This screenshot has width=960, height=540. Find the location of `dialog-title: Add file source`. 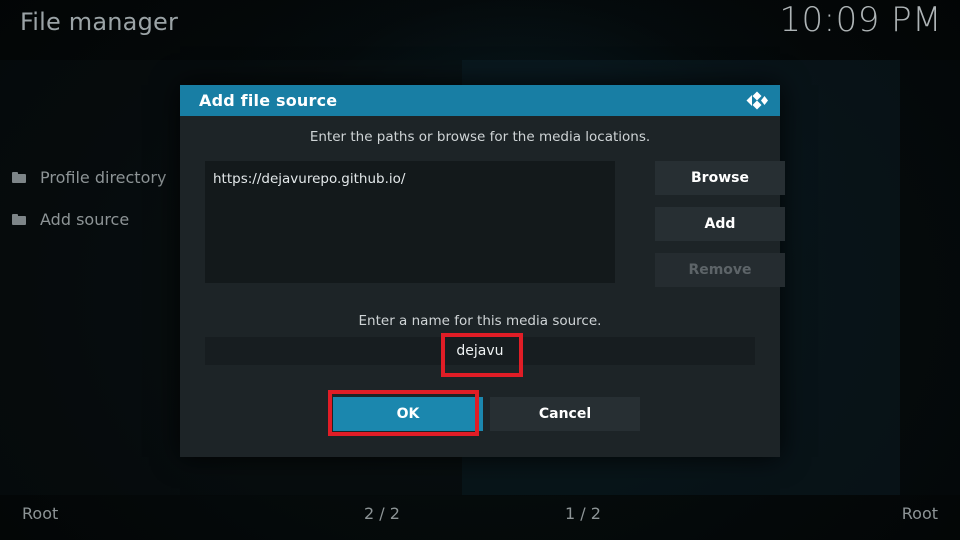

dialog-title: Add file source is located at coordinates (268, 100).